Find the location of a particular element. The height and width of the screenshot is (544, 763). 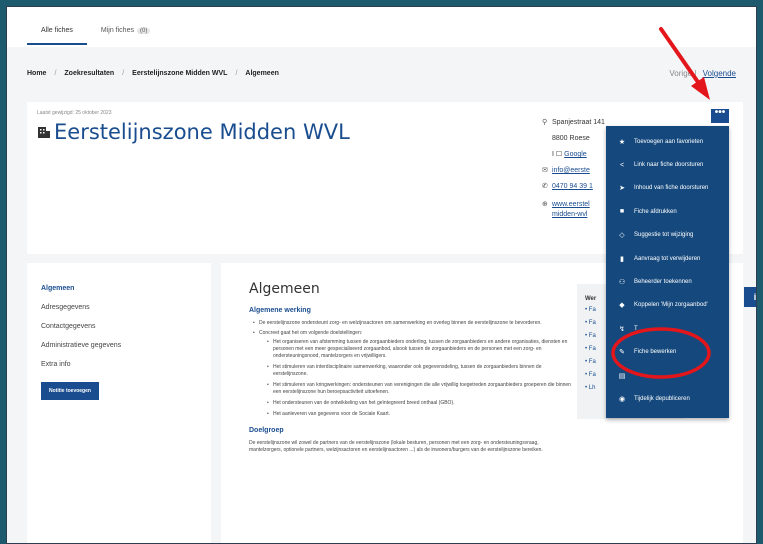

page-title: Eerstelijnszone Midden WVL is located at coordinates (193, 132).